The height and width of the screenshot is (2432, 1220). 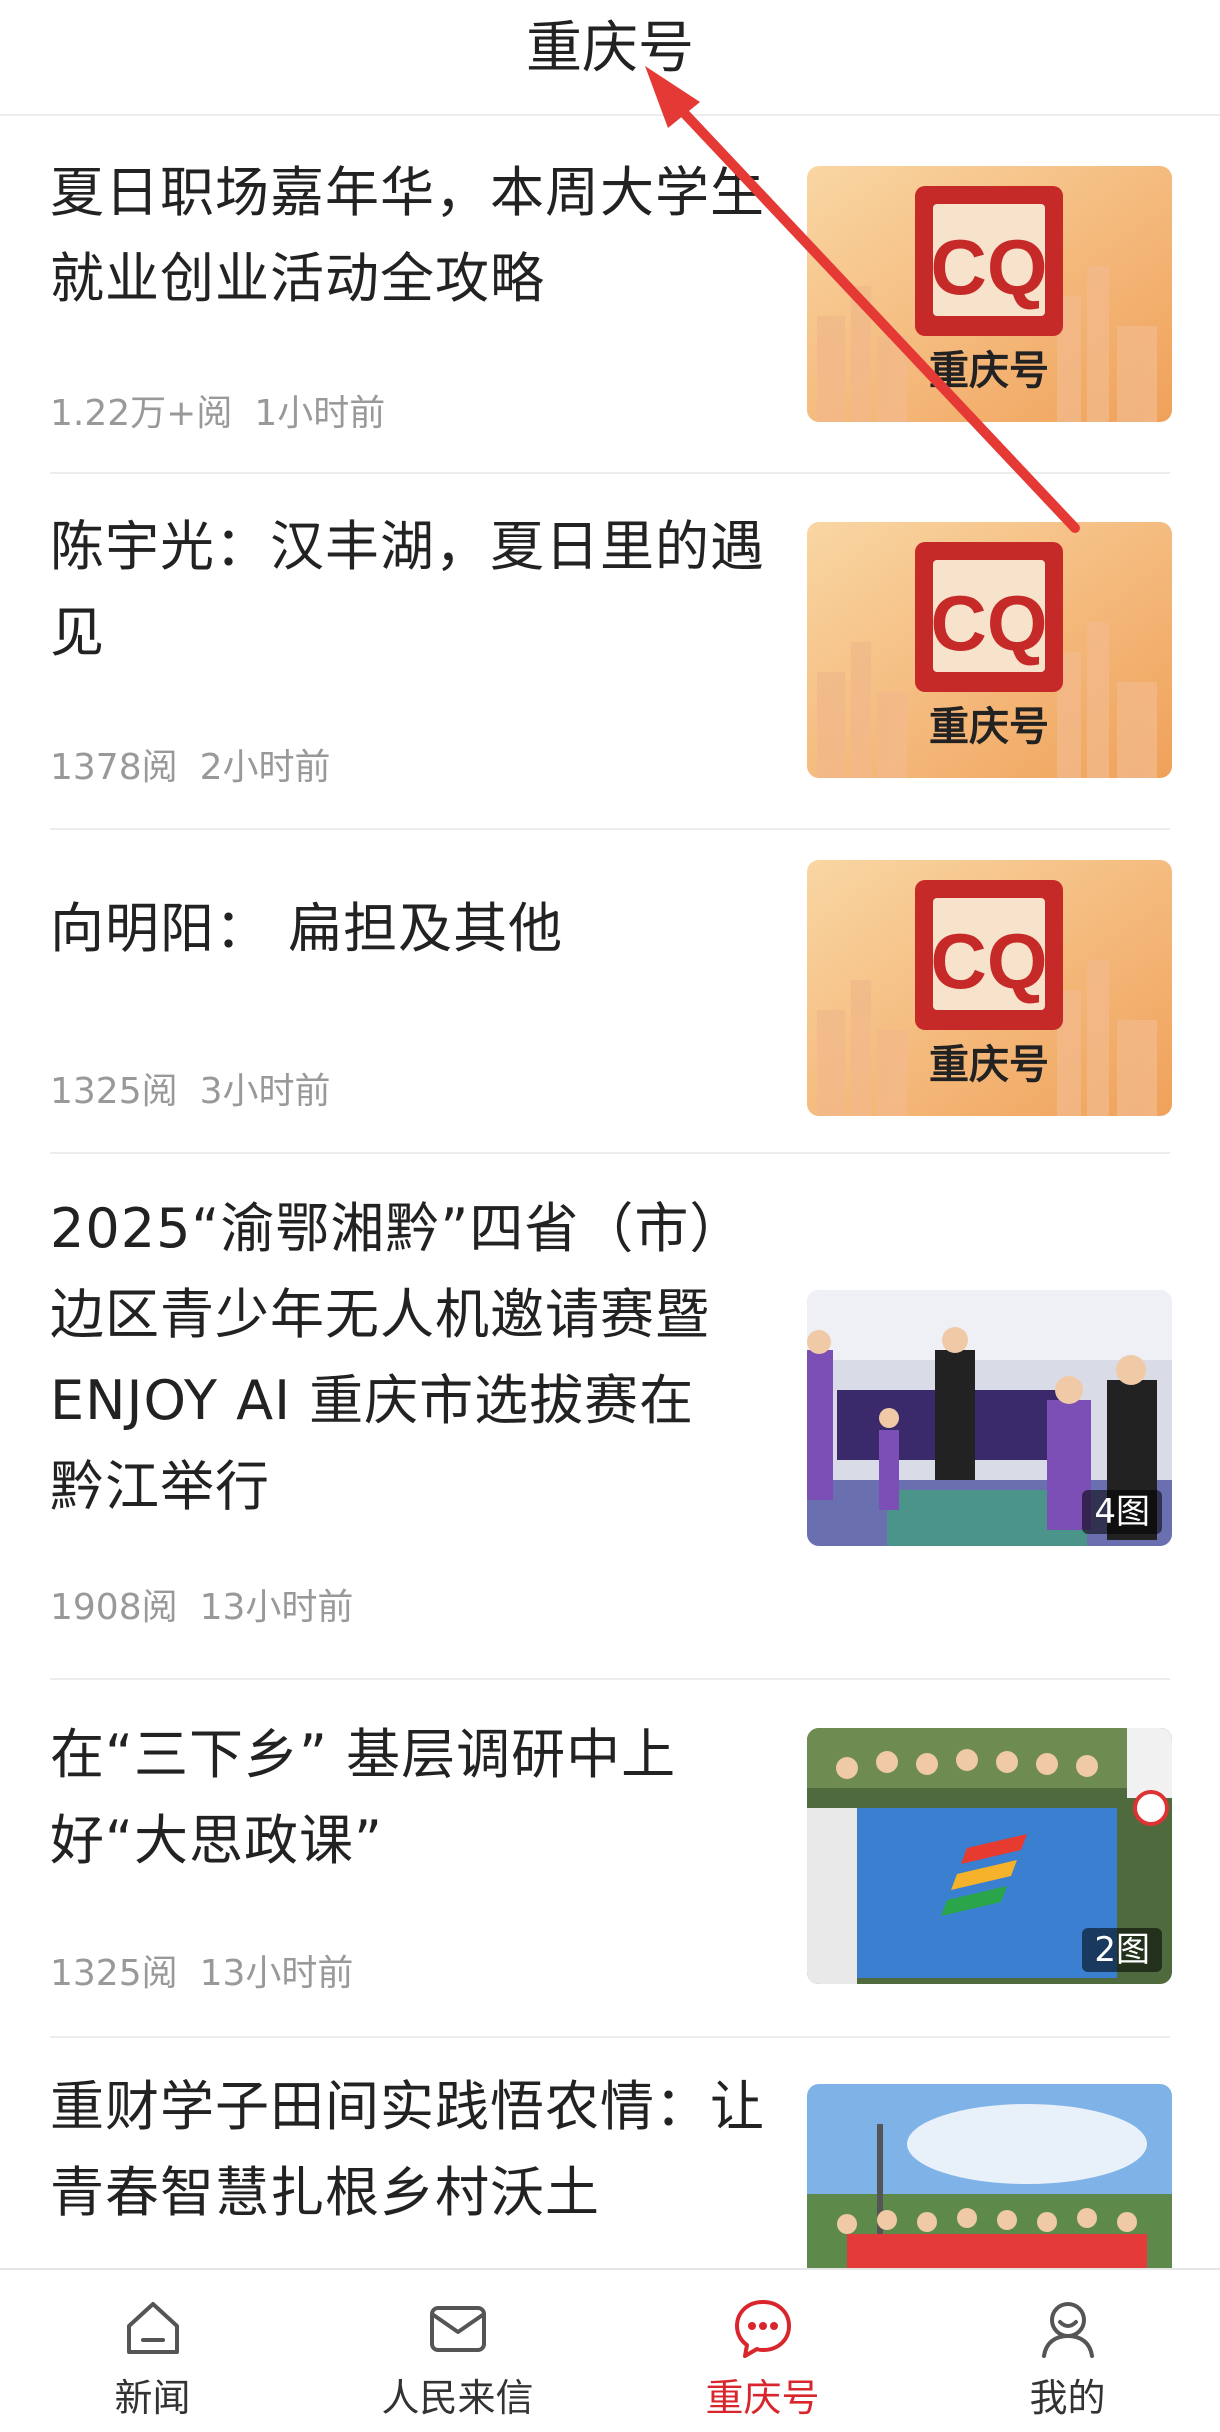 I want to click on mail-icon, so click(x=458, y=2328).